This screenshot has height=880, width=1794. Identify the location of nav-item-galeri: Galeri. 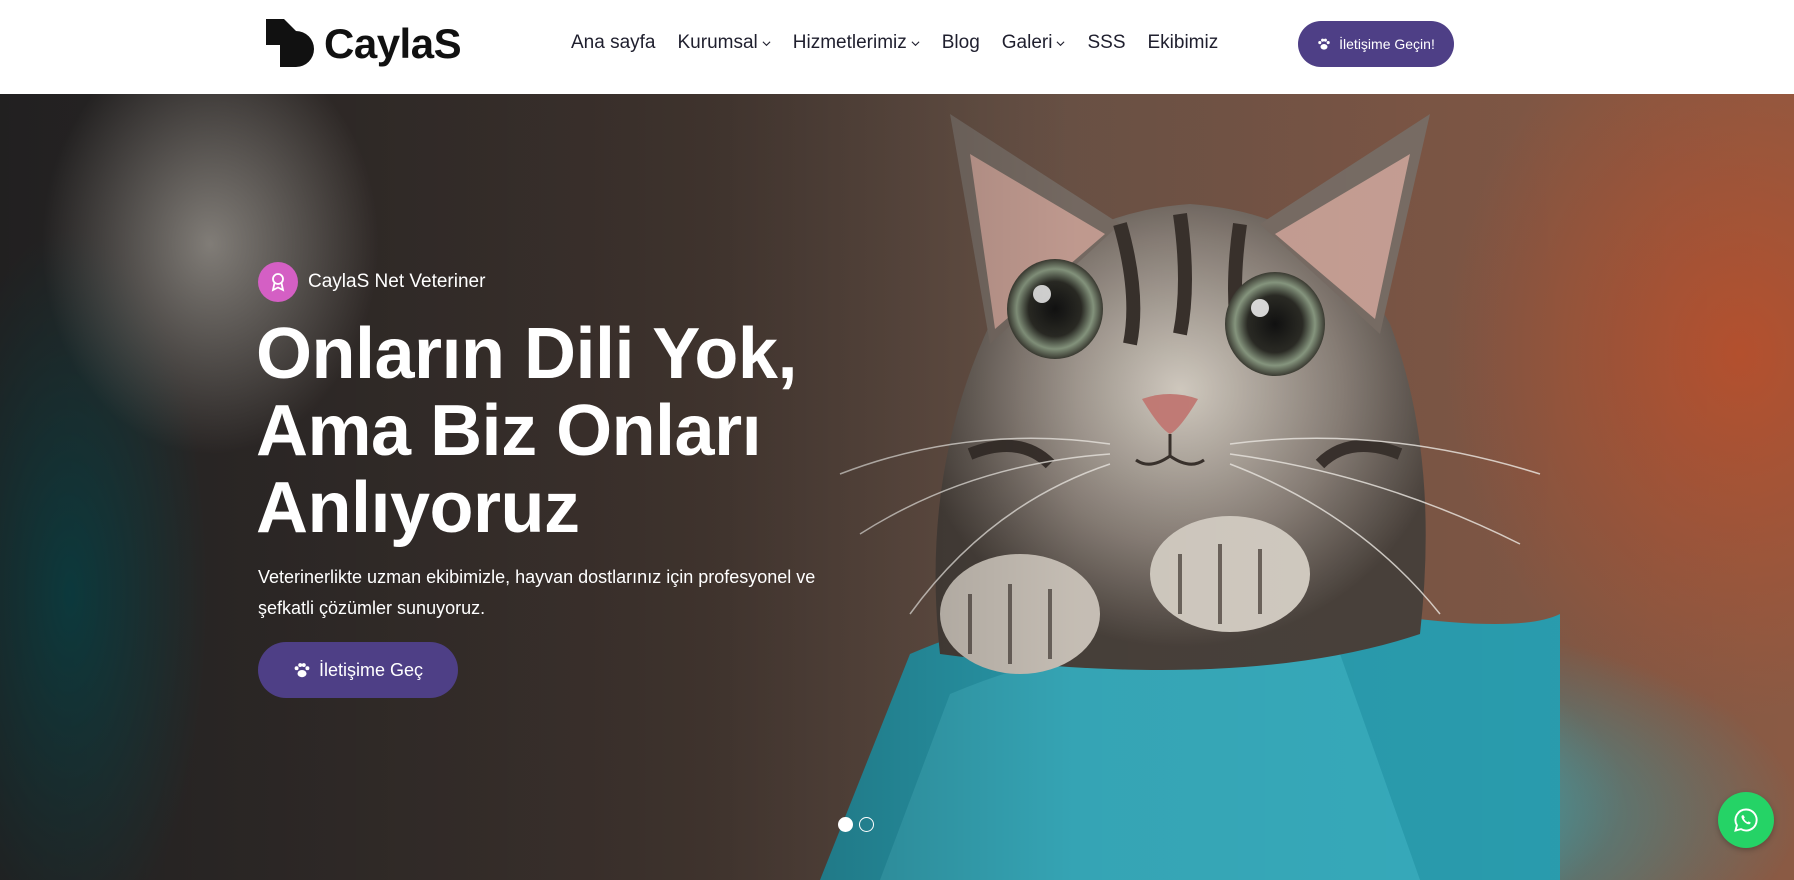
(1034, 43).